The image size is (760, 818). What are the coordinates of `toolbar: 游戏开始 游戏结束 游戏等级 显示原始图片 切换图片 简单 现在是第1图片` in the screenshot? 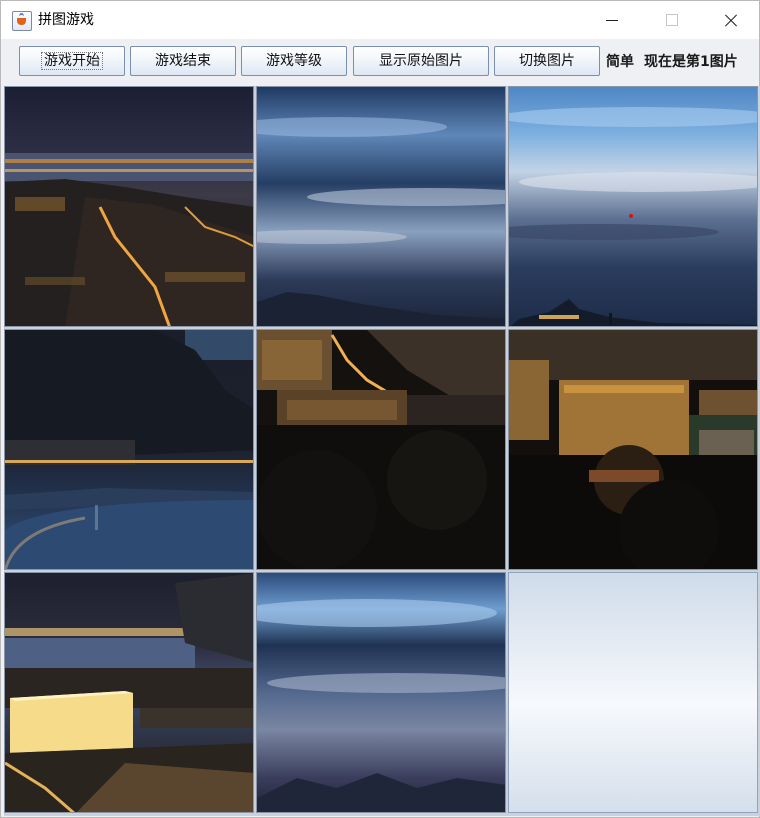 It's located at (380, 62).